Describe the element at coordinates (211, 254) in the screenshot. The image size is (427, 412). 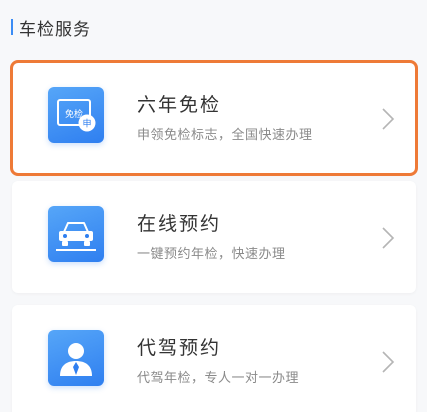
I see `service-subtitle: 一键预约年检，快速办理` at that location.